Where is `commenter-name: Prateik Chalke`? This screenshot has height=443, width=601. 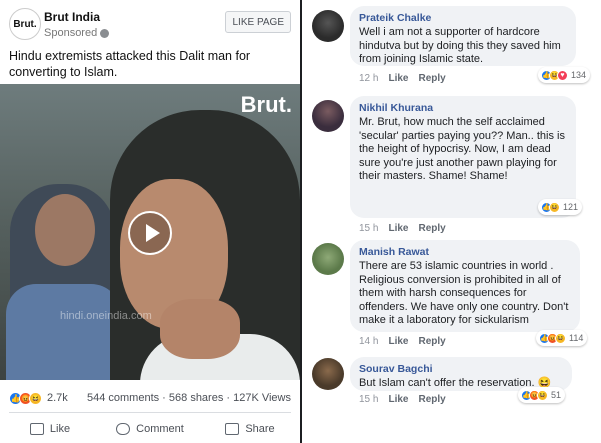
commenter-name: Prateik Chalke is located at coordinates (462, 18).